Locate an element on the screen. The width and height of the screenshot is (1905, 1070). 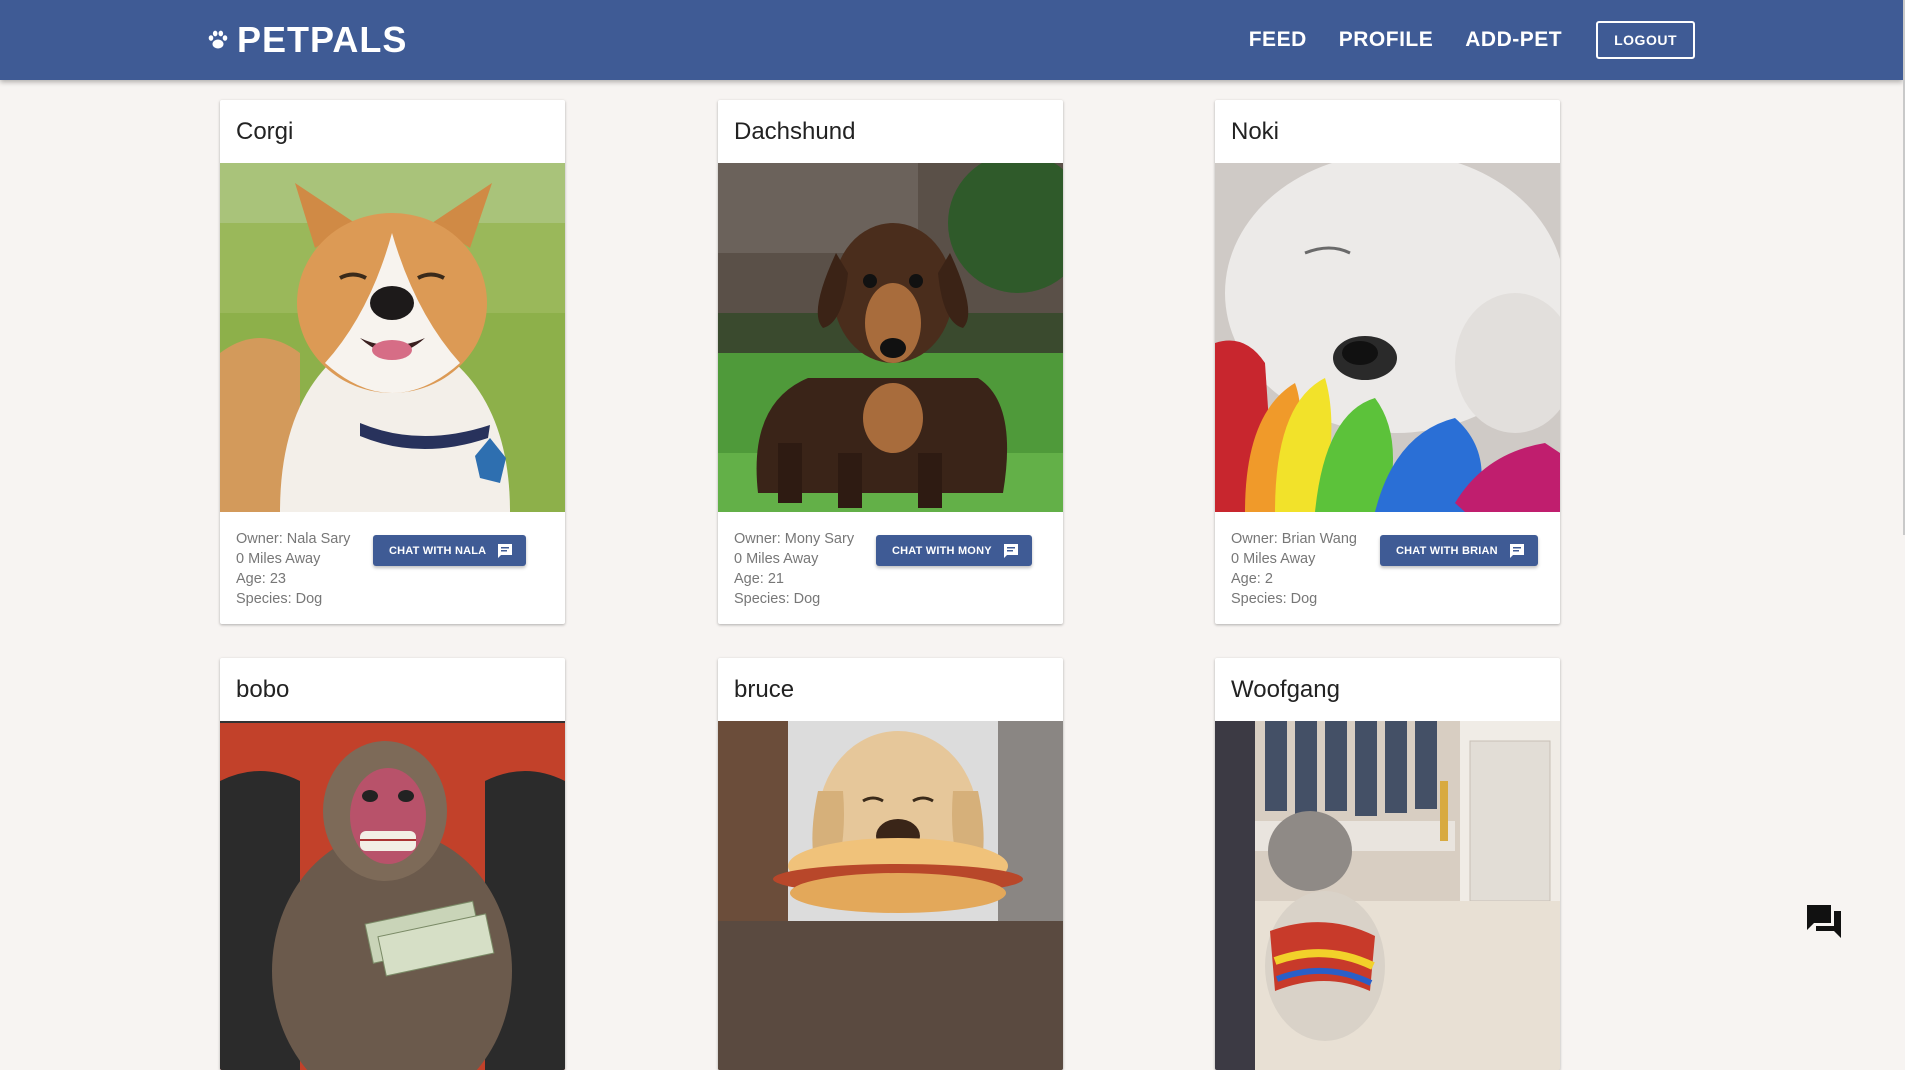
chat-with-owner-button: CHAT WITH MONY is located at coordinates (954, 550).